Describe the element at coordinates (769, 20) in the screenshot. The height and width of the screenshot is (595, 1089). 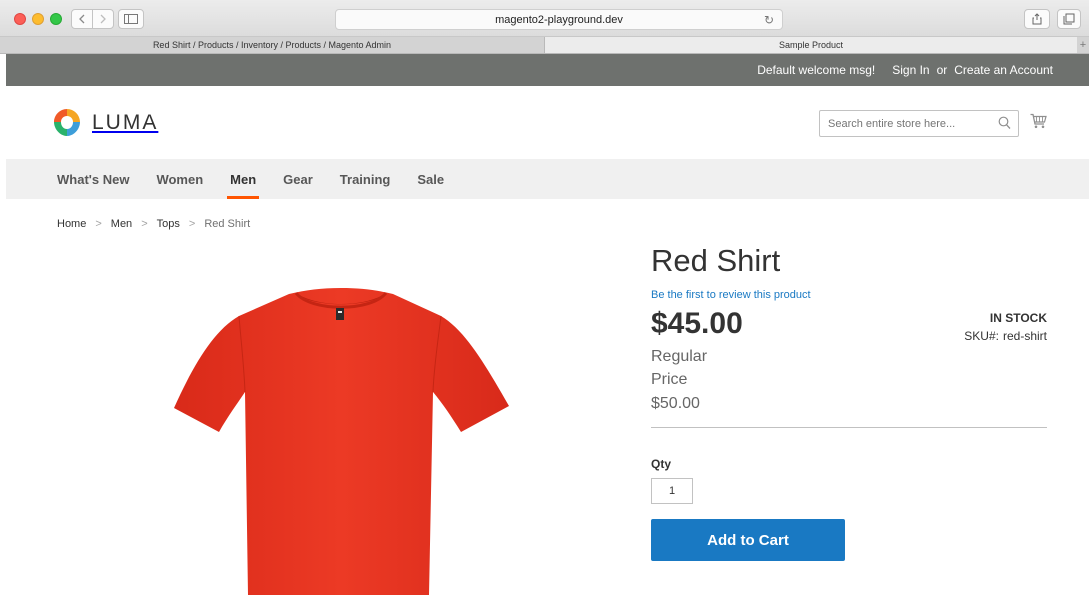
I see `reload-icon: ↻` at that location.